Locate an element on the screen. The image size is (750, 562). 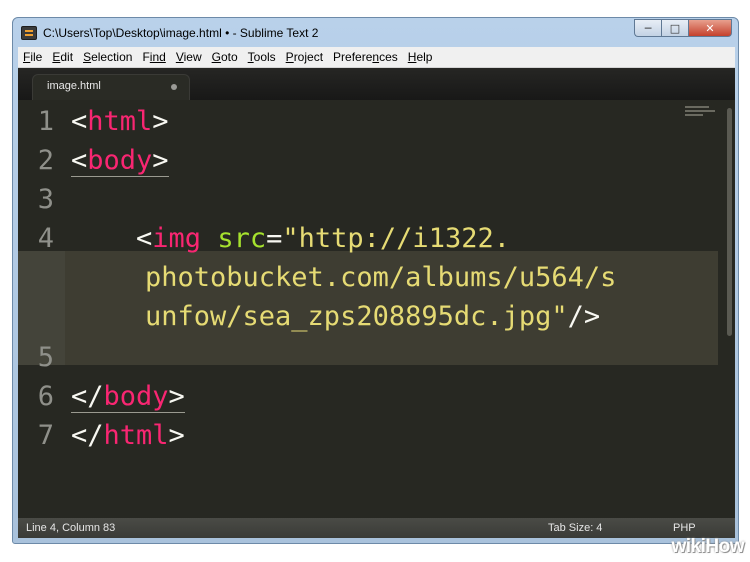
menu-preferences: Preferences is located at coordinates (365, 57).